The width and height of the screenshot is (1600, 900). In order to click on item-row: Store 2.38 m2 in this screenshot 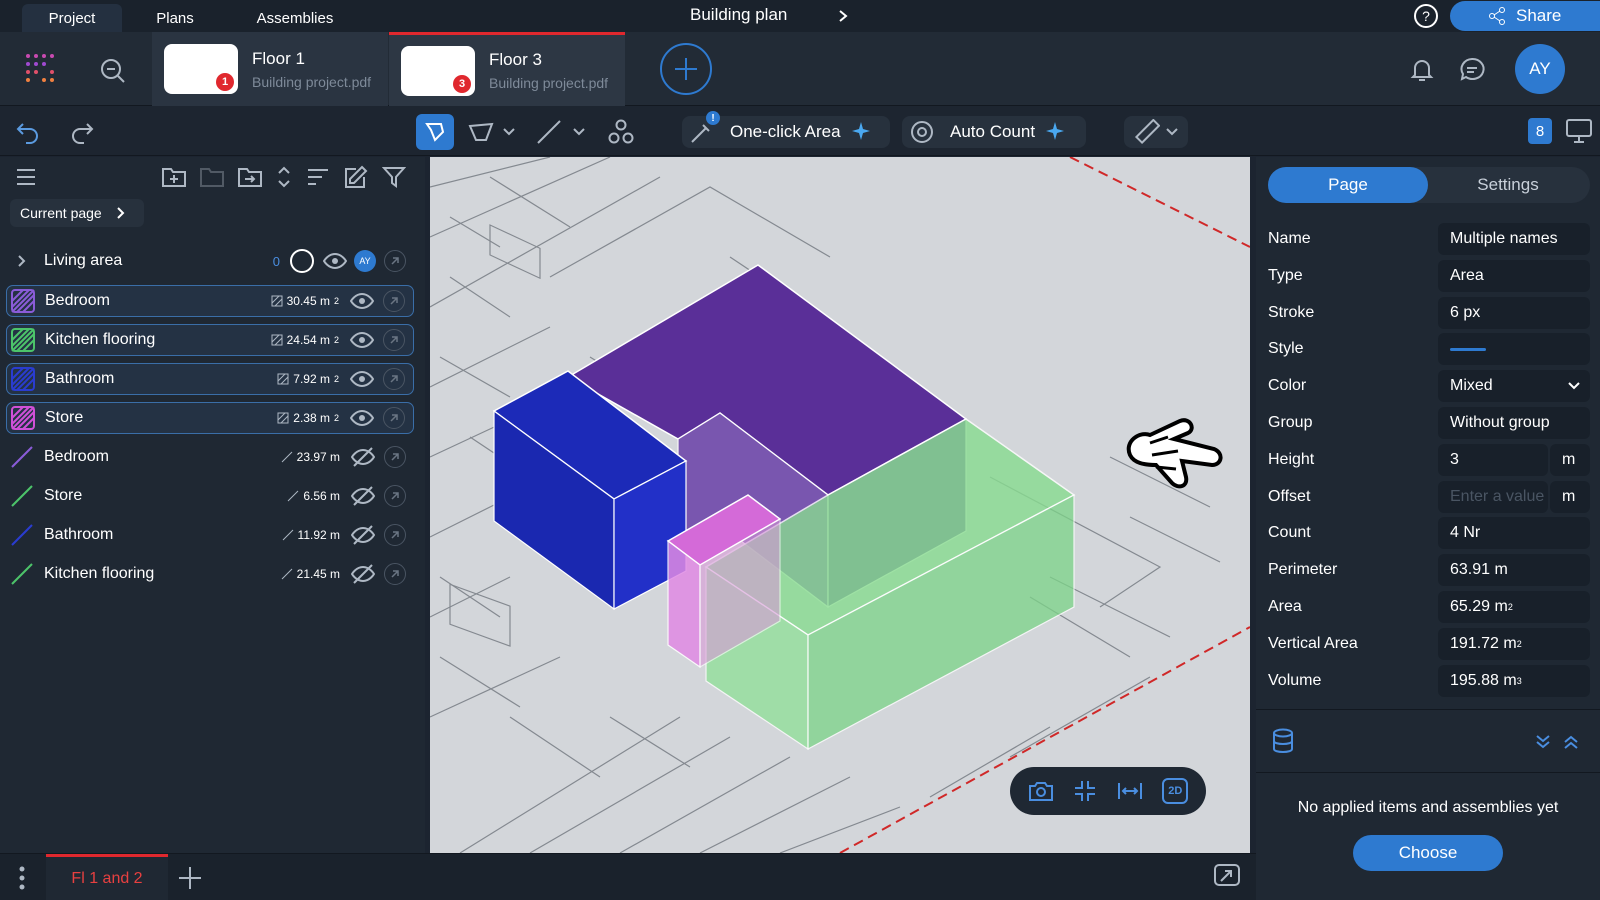, I will do `click(210, 418)`.